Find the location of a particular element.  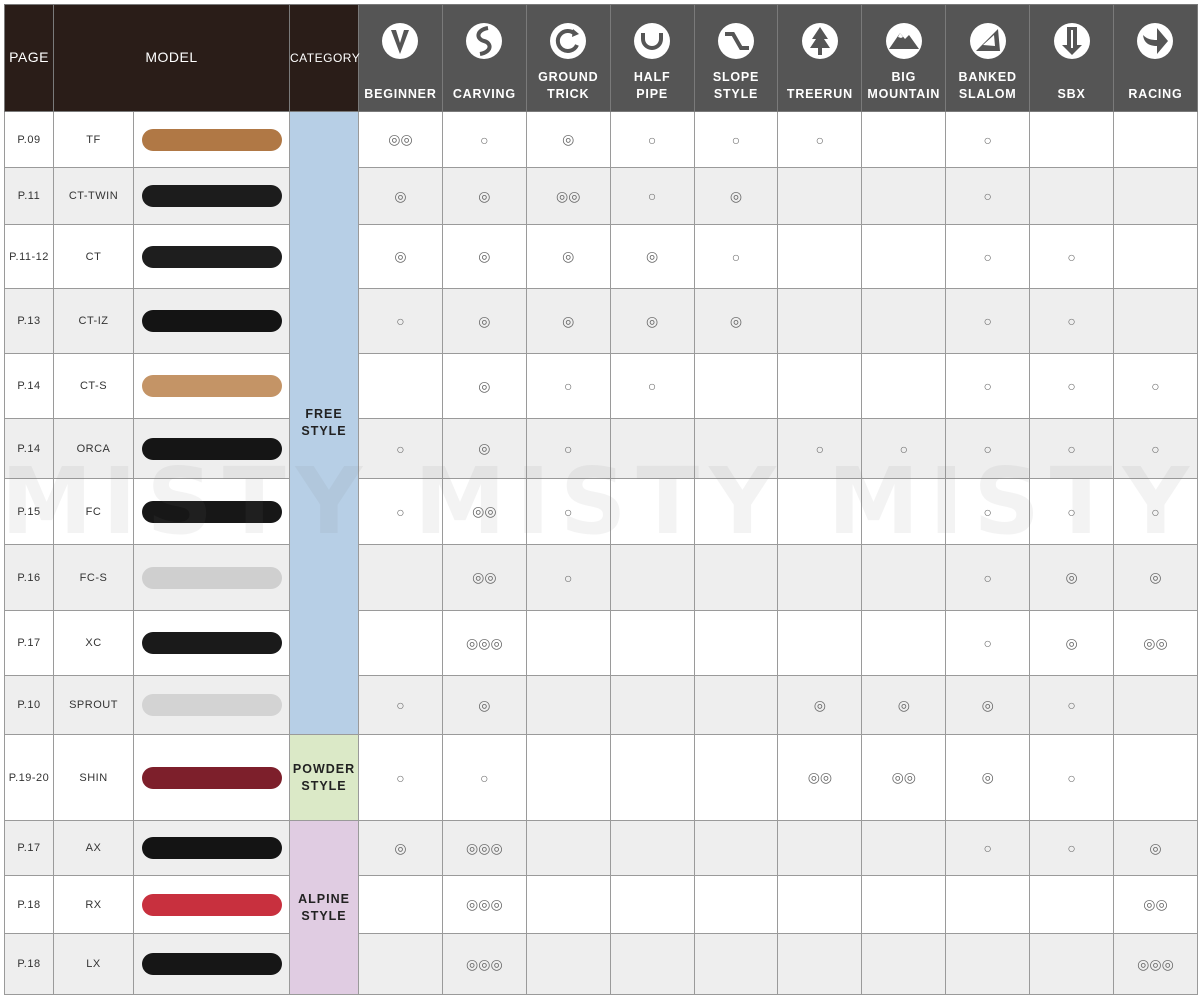

use-column-header: SLOPE STYLE is located at coordinates (736, 58).